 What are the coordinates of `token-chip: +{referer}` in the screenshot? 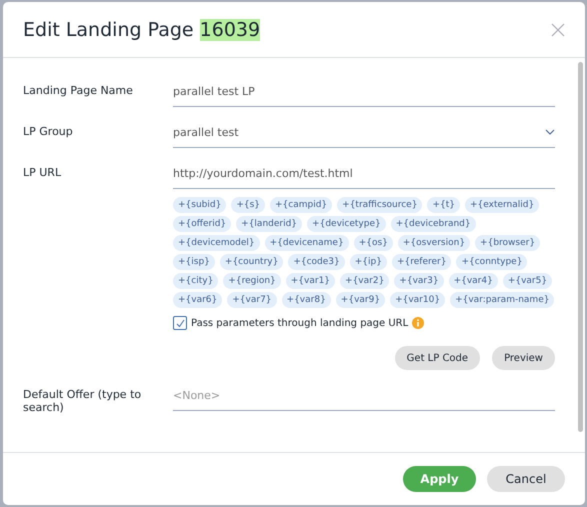 It's located at (422, 262).